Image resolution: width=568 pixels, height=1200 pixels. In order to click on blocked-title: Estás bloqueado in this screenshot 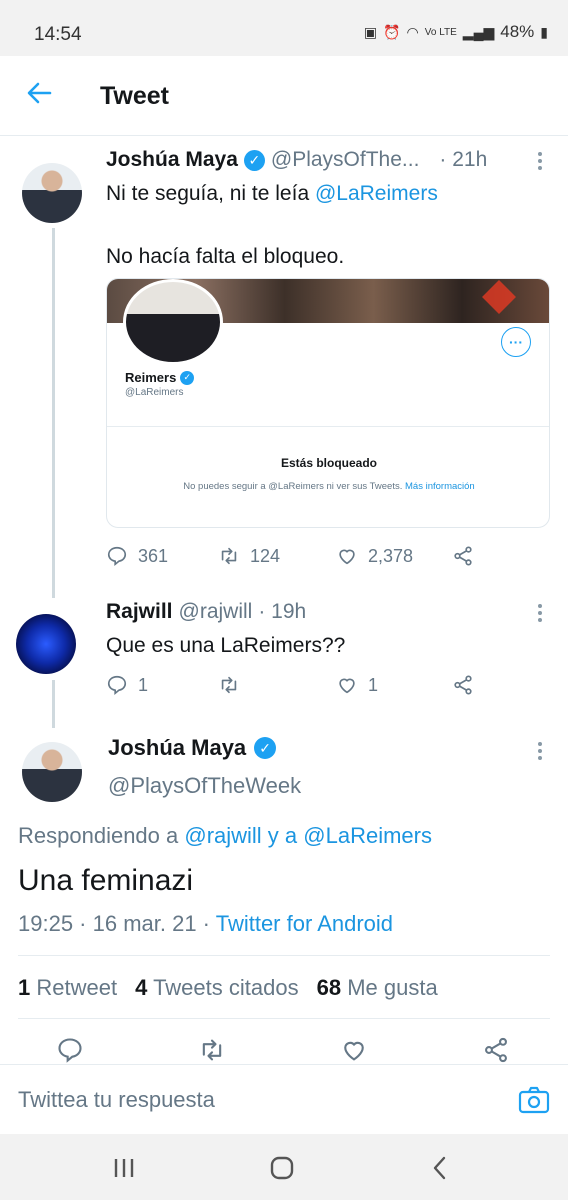, I will do `click(329, 463)`.